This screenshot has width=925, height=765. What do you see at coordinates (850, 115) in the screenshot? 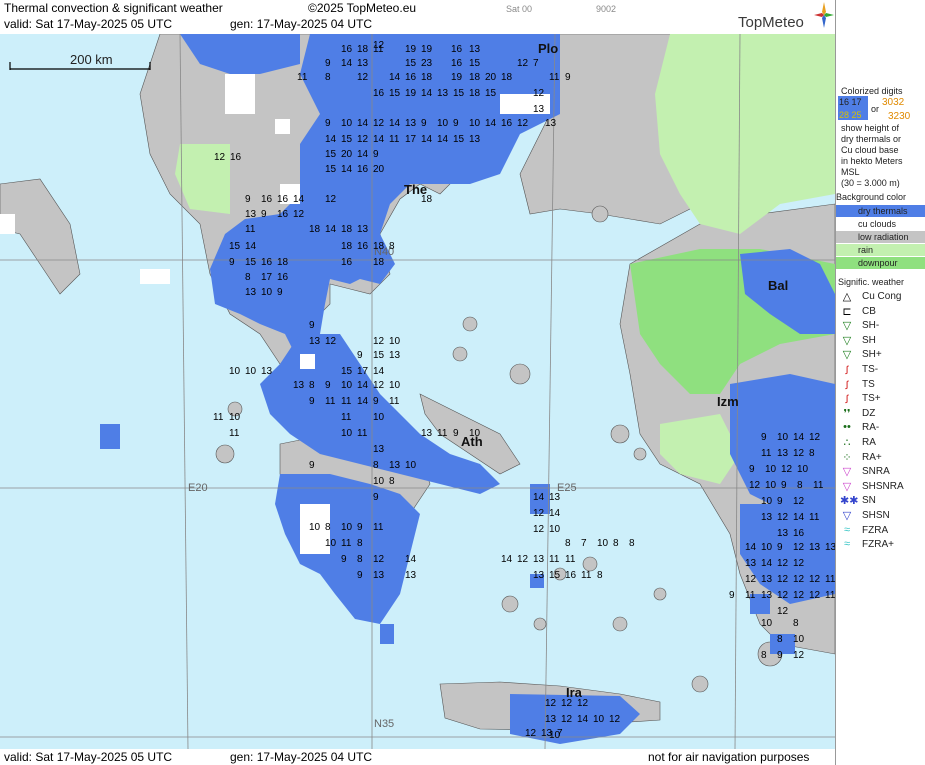
I see `legend-sample-a2: 28 25` at bounding box center [850, 115].